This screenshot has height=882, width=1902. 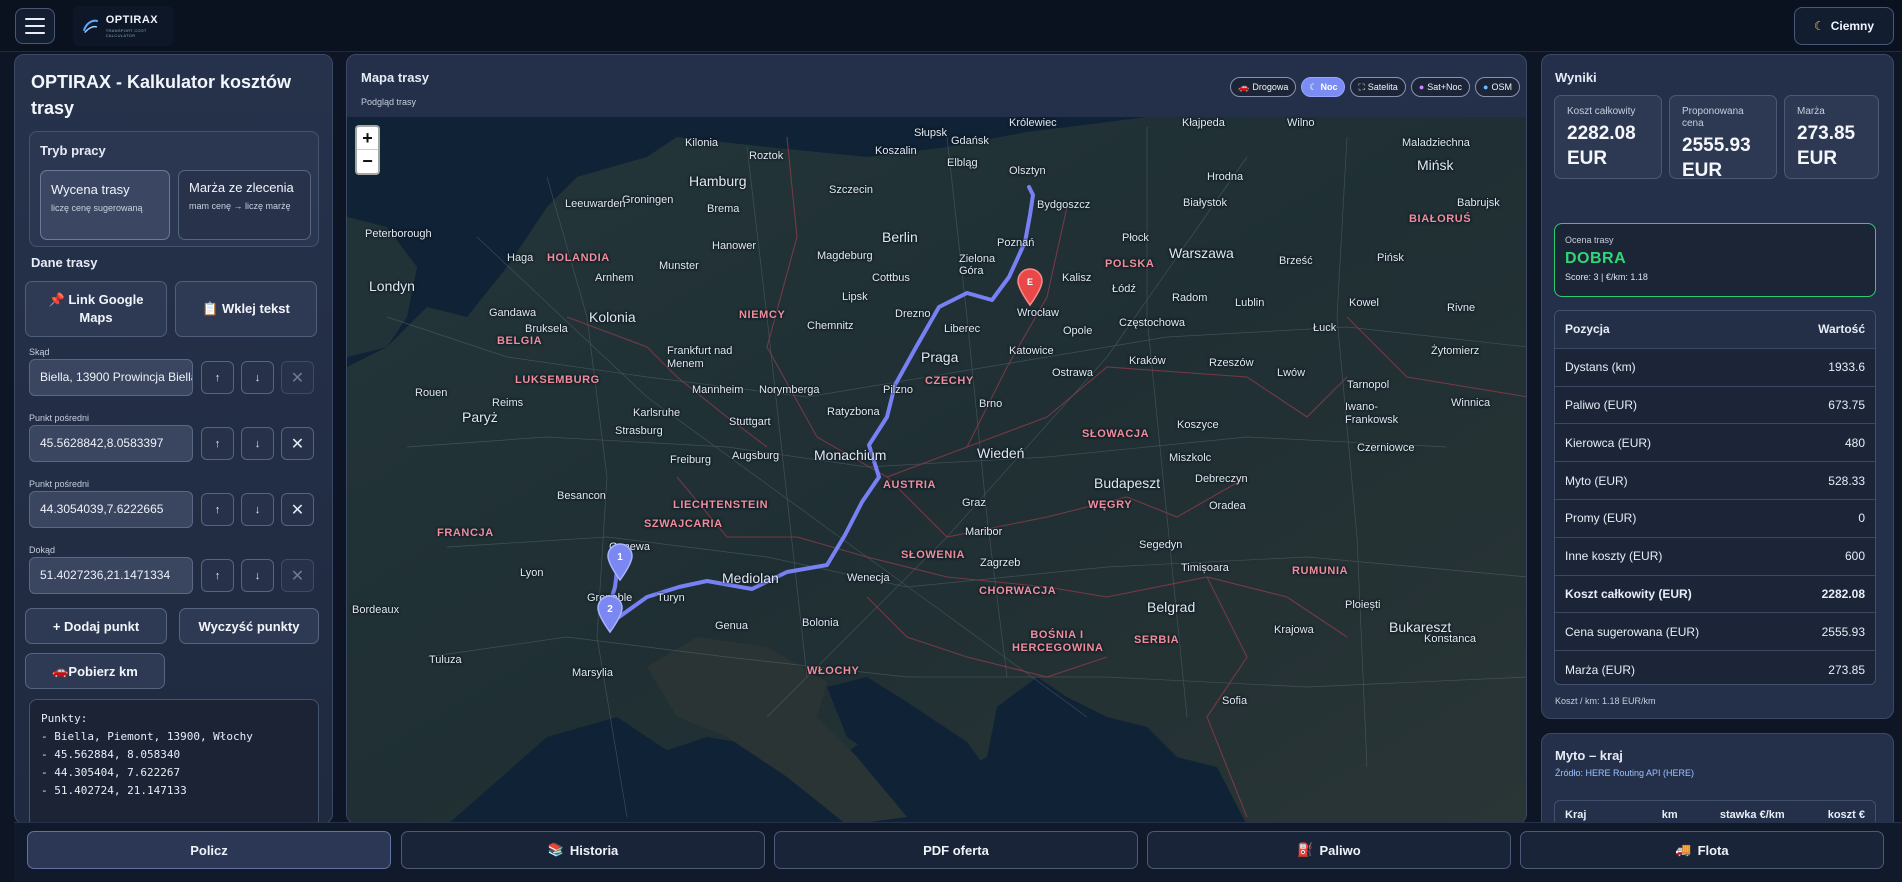 I want to click on waypoint-label: Punkt pośredni, so click(x=59, y=484).